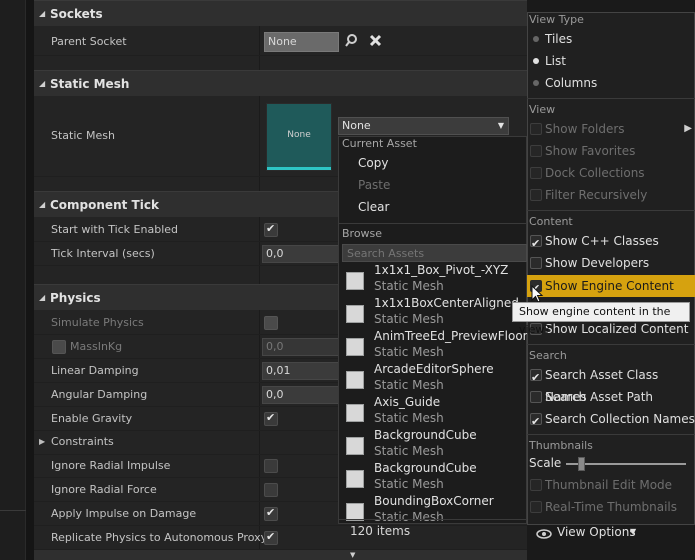 This screenshot has width=695, height=560. What do you see at coordinates (556, 19) in the screenshot?
I see `view-type-header: View Type` at bounding box center [556, 19].